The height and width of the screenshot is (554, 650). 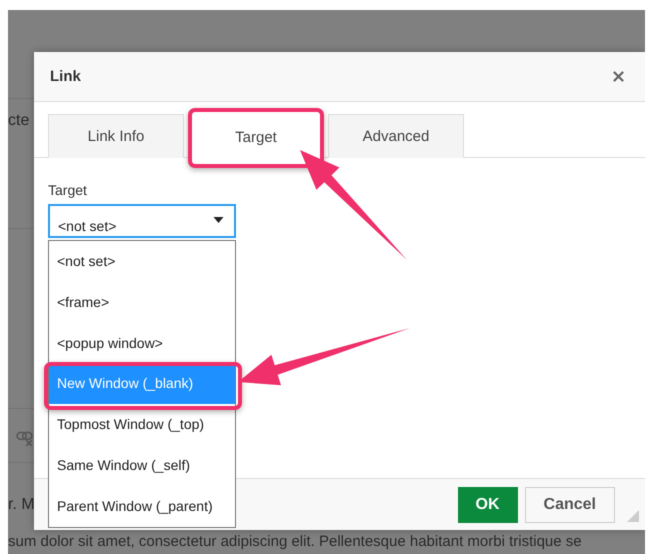 I want to click on resize-grip-icon, so click(x=633, y=516).